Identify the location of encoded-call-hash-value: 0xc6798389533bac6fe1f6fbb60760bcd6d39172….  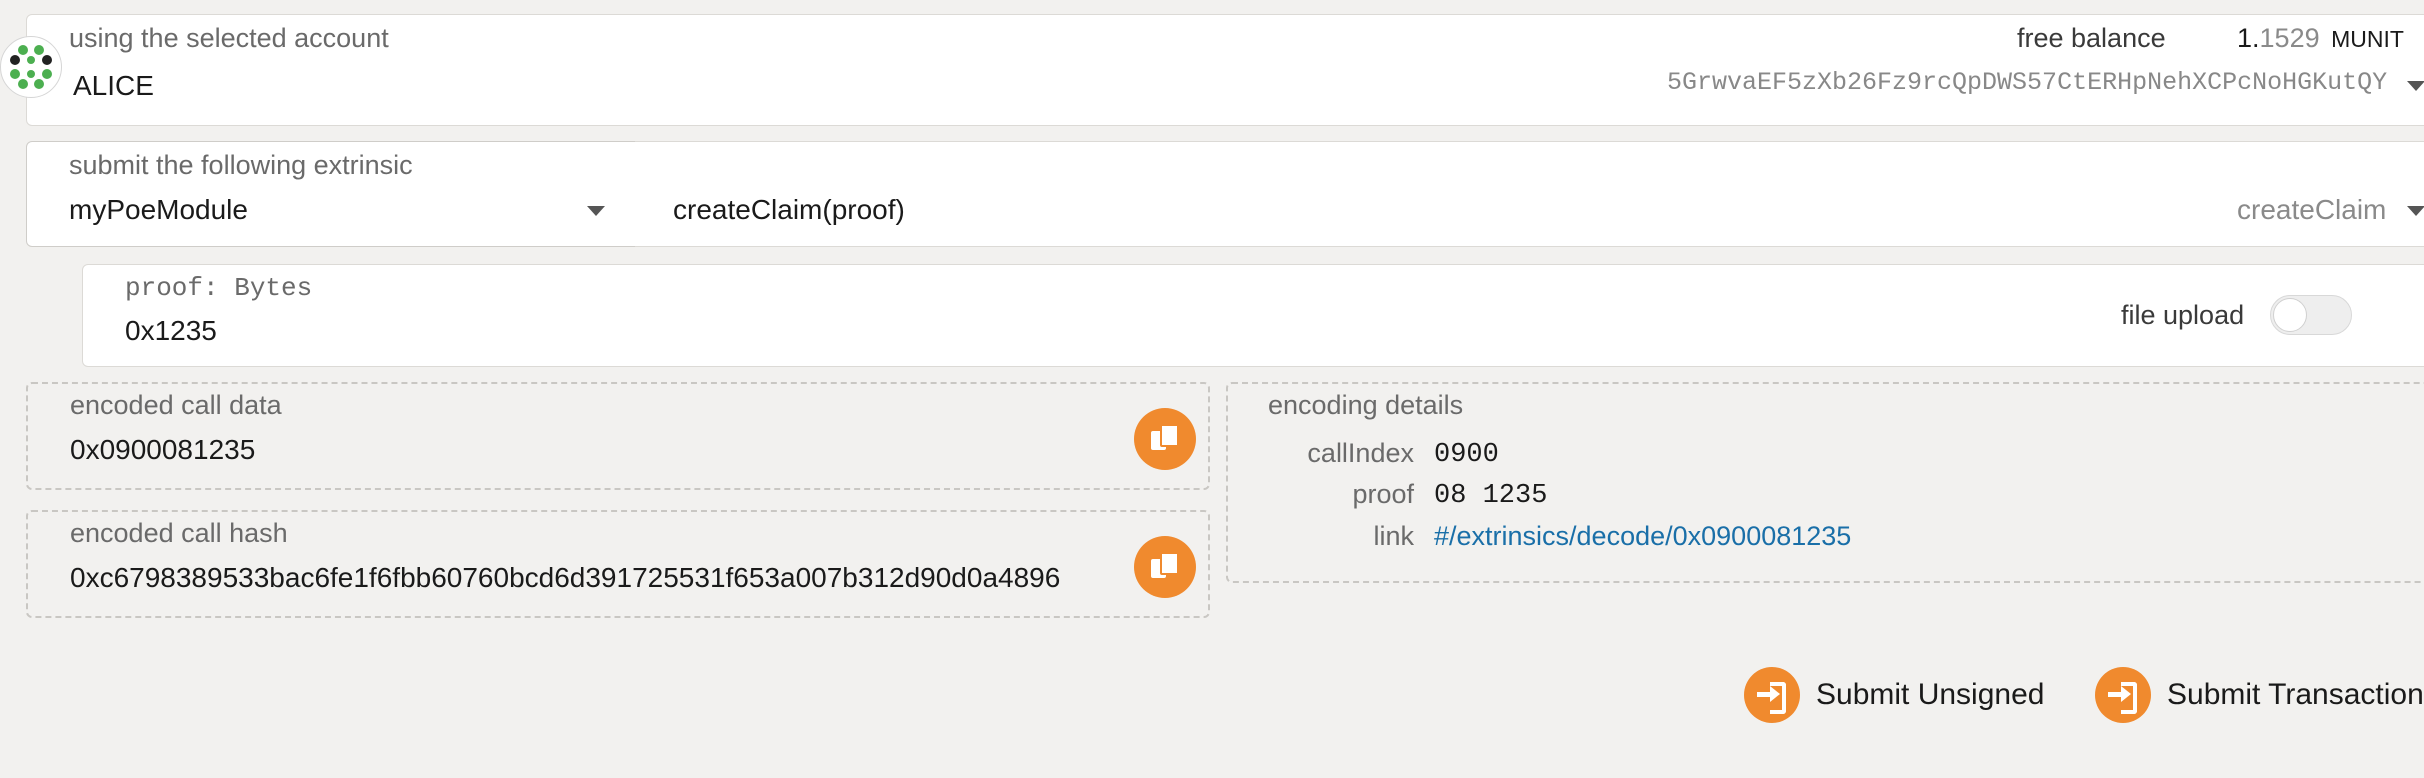
(565, 577).